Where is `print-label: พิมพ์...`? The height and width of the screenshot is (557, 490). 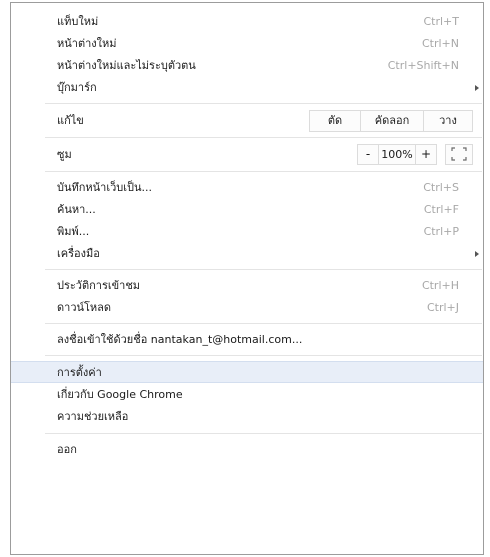
print-label: พิมพ์... is located at coordinates (73, 231).